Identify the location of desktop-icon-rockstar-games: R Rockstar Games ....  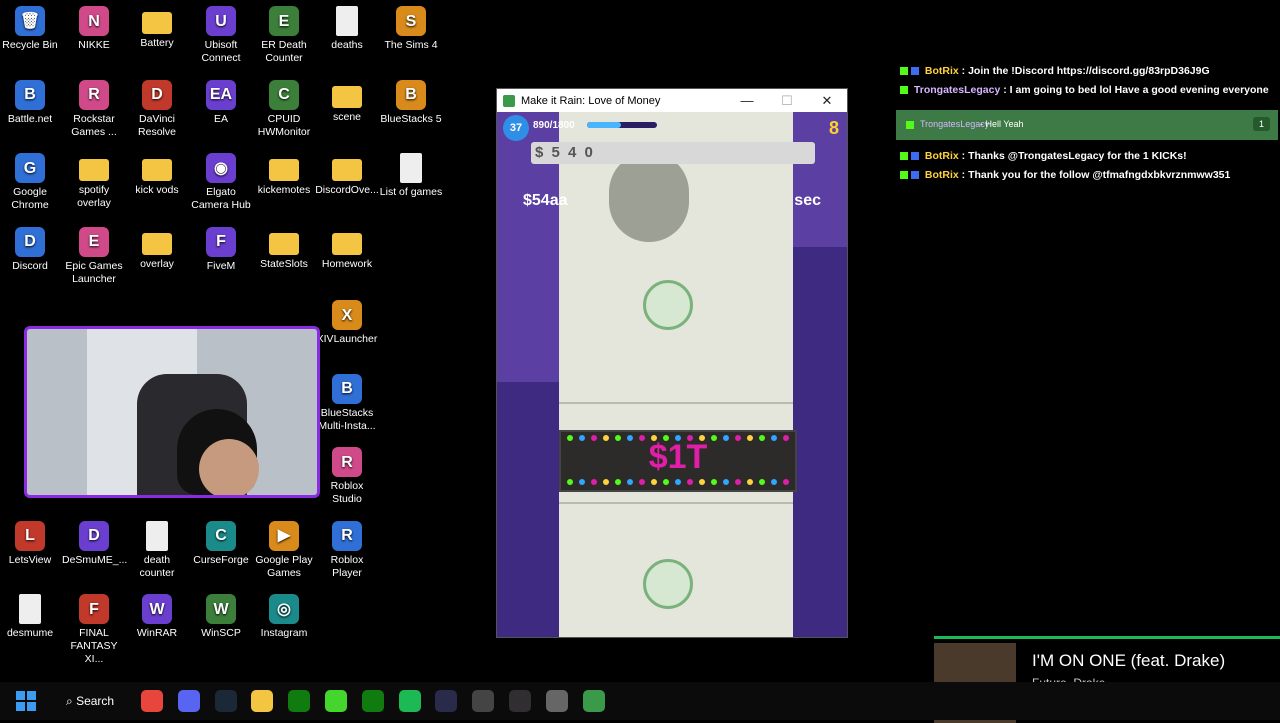
(94, 107).